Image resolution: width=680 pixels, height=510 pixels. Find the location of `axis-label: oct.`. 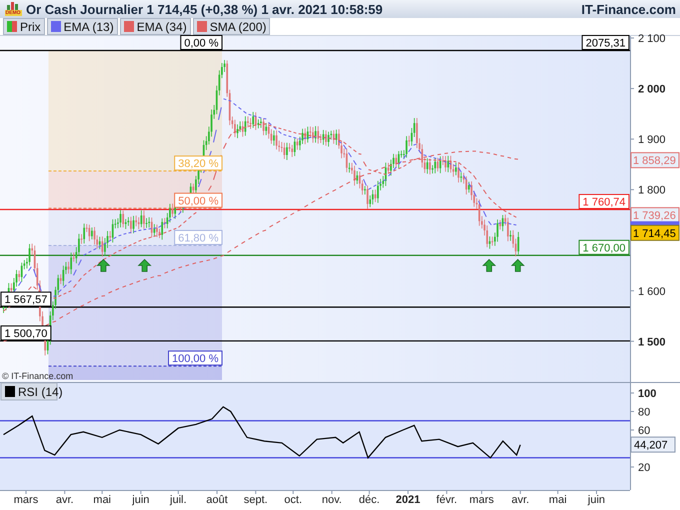

axis-label: oct. is located at coordinates (293, 500).